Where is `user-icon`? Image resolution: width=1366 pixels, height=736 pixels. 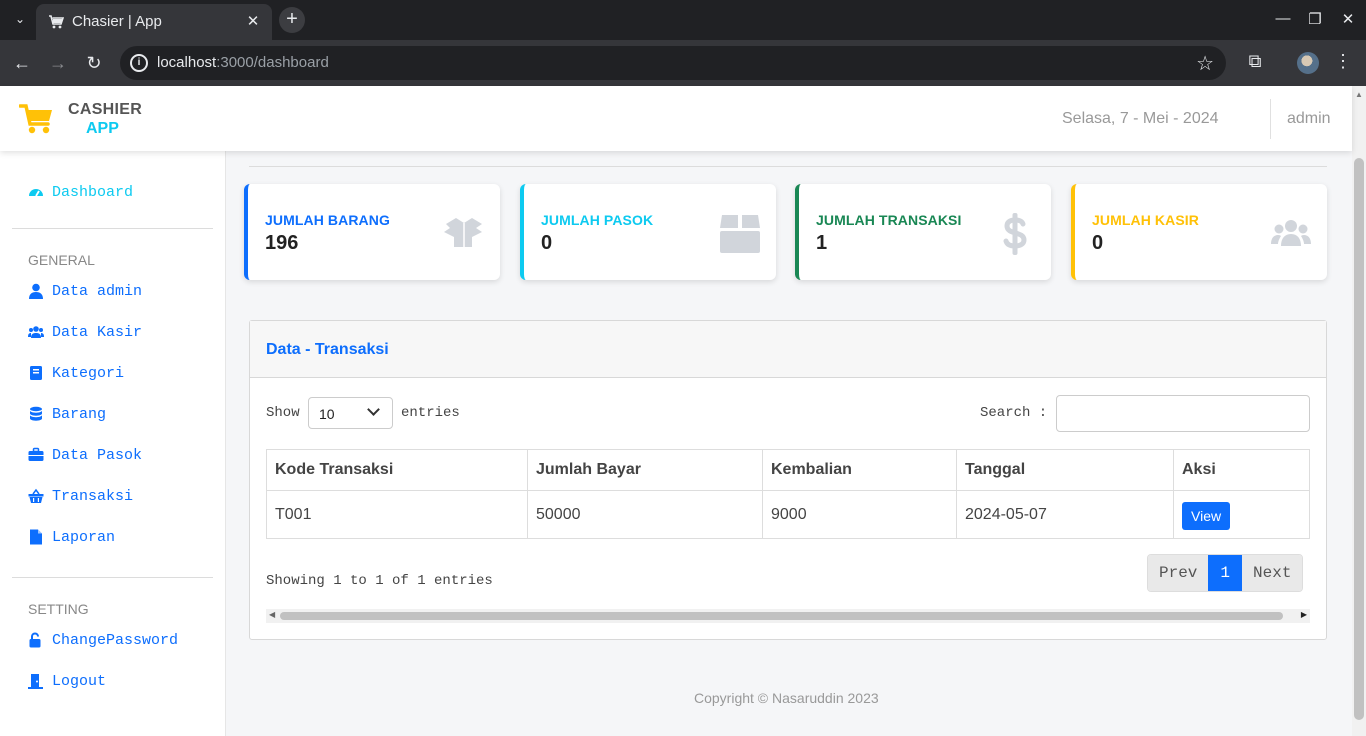
user-icon is located at coordinates (36, 291).